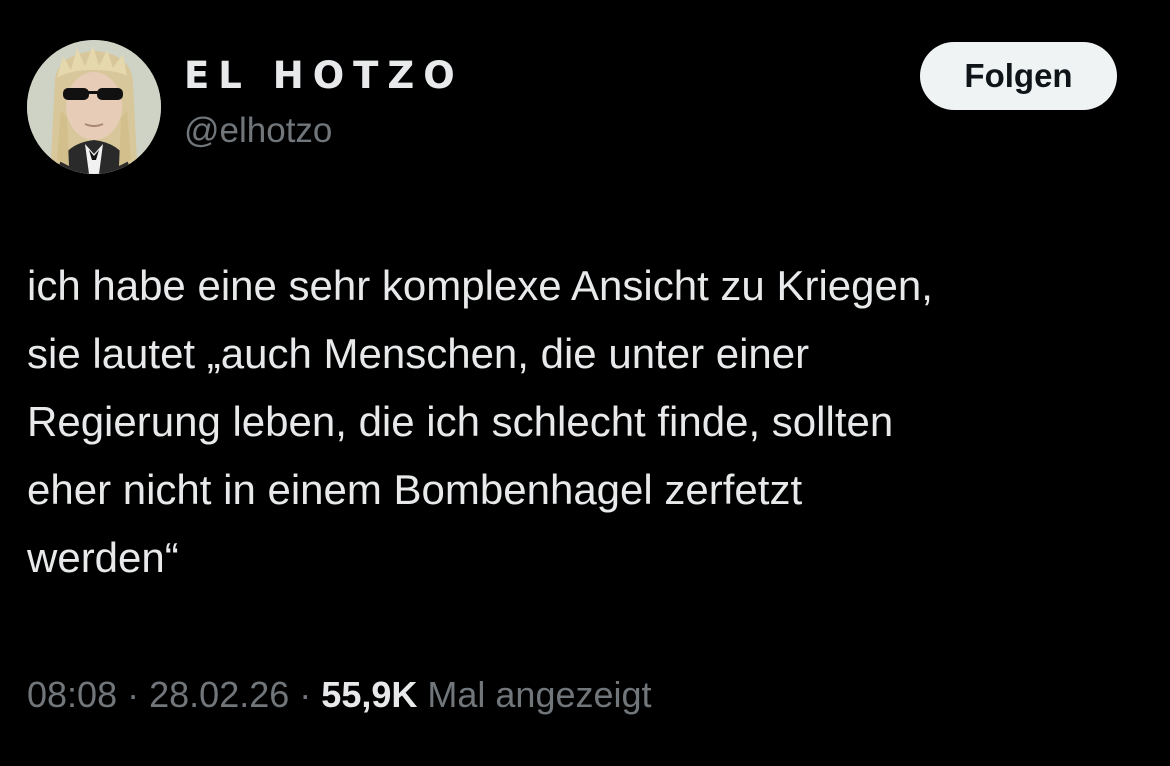 Image resolution: width=1170 pixels, height=766 pixels. I want to click on tweet-text-line: werden“, so click(103, 557).